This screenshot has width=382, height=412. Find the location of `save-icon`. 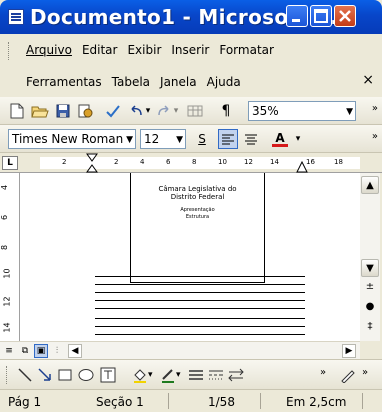

save-icon is located at coordinates (63, 111).